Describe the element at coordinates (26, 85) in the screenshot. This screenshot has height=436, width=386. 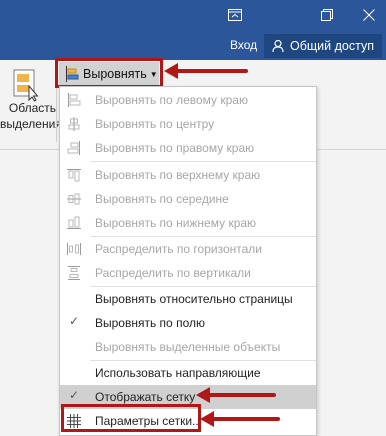
I see `selection-pane-icon` at that location.